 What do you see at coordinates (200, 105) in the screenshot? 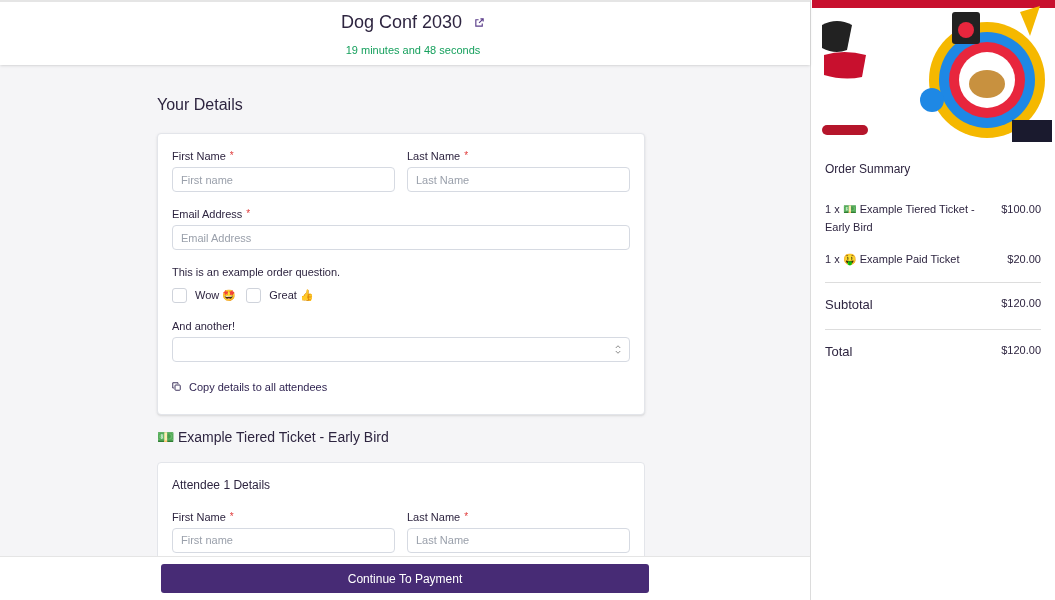
I see `section-heading: Your Details` at bounding box center [200, 105].